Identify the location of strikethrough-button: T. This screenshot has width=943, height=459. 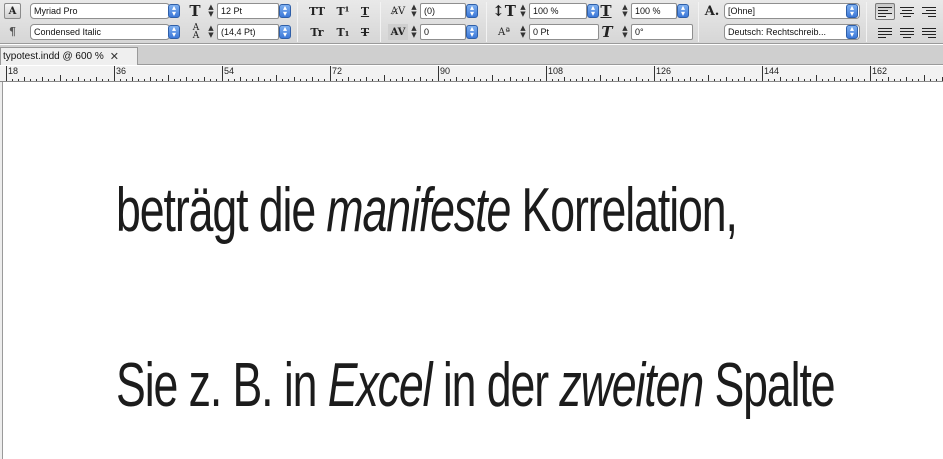
(365, 32).